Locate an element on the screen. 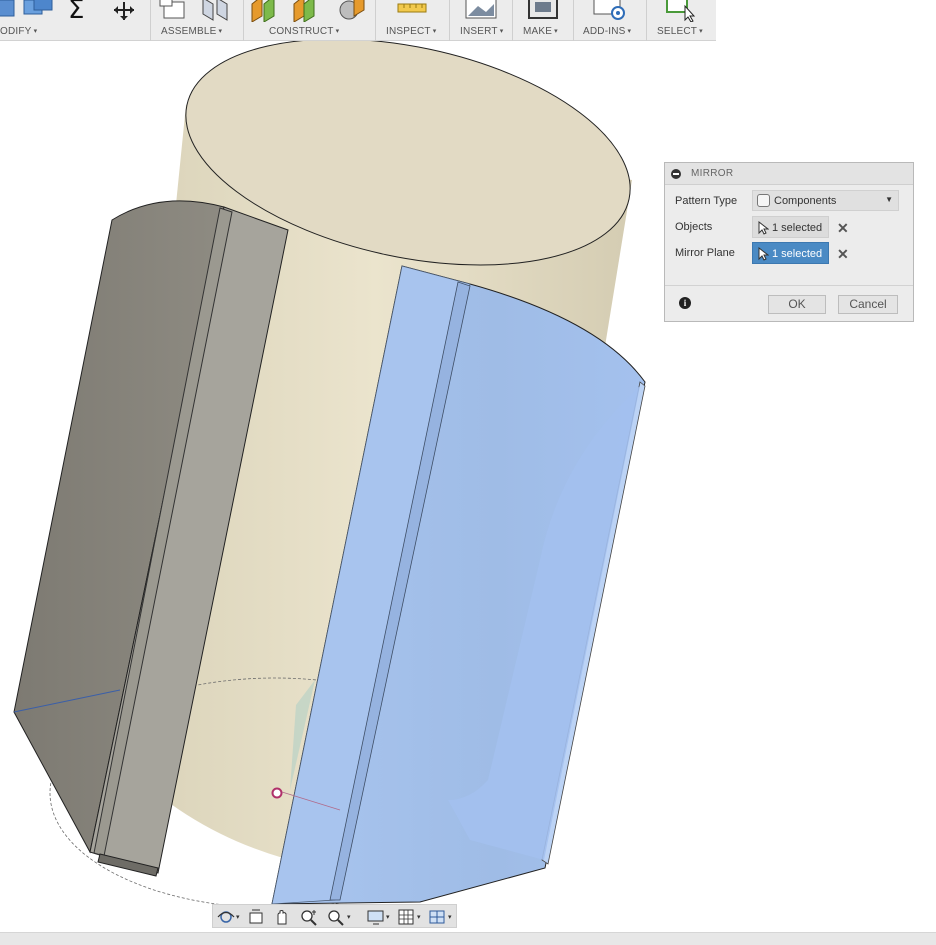  joint-icon is located at coordinates (216, 11).